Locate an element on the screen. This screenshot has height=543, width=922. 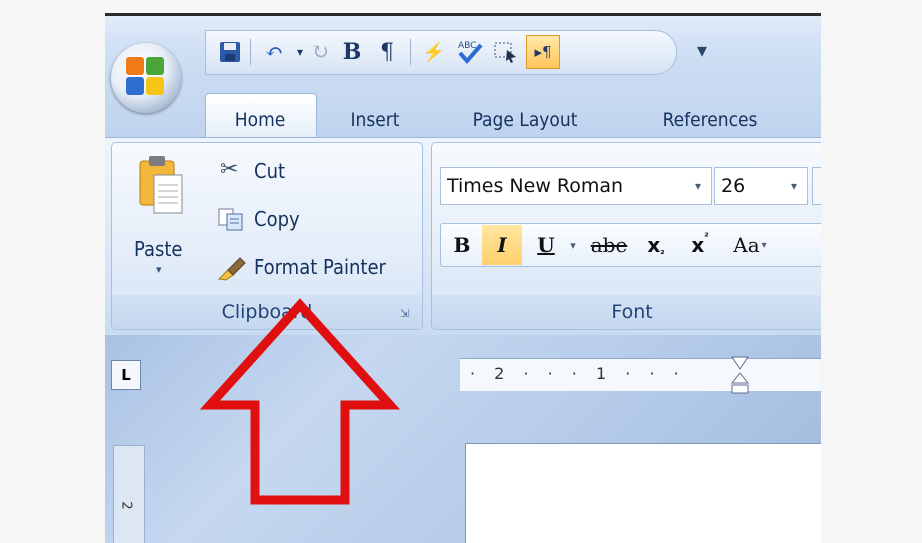
vertical-ruler-number: 2 is located at coordinates (126, 505).